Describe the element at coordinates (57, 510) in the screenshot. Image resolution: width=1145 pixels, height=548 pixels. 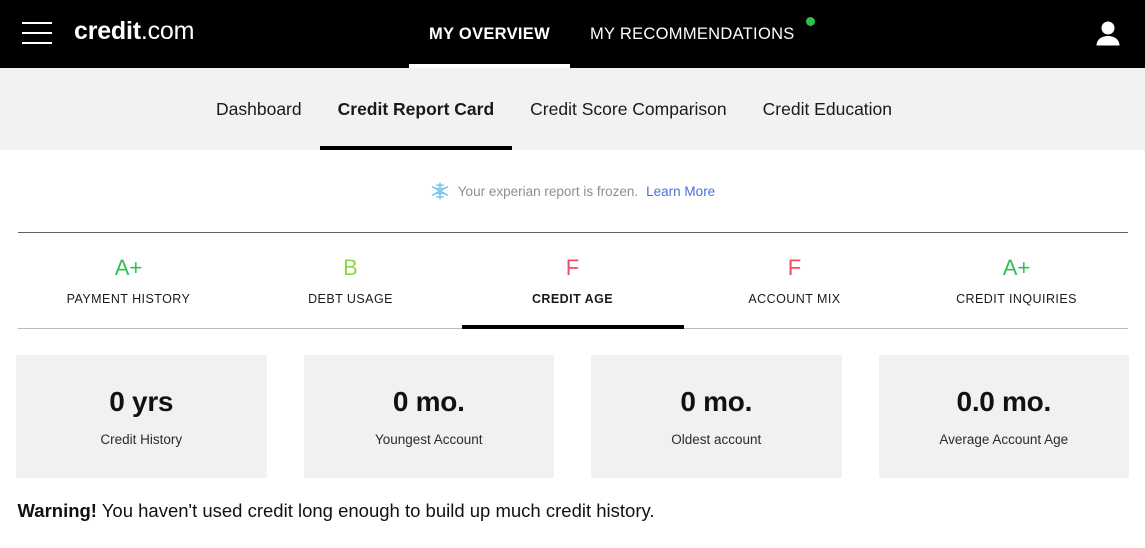
I see `warning-title: Warning!` at that location.